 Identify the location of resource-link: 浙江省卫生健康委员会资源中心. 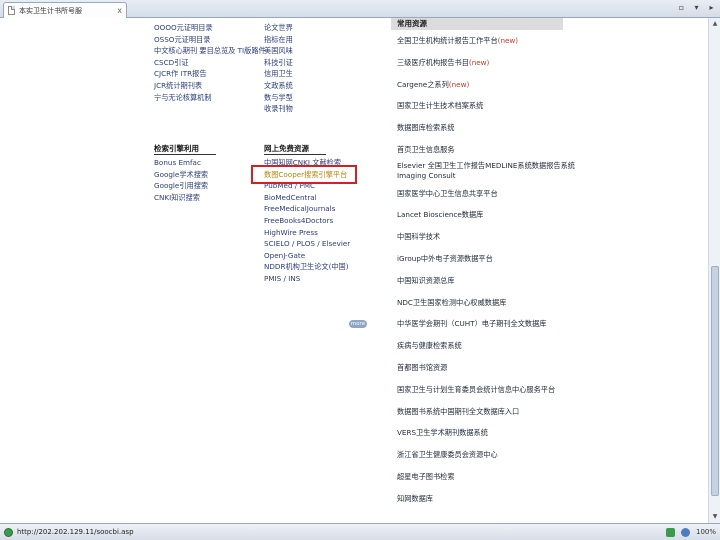
(549, 455).